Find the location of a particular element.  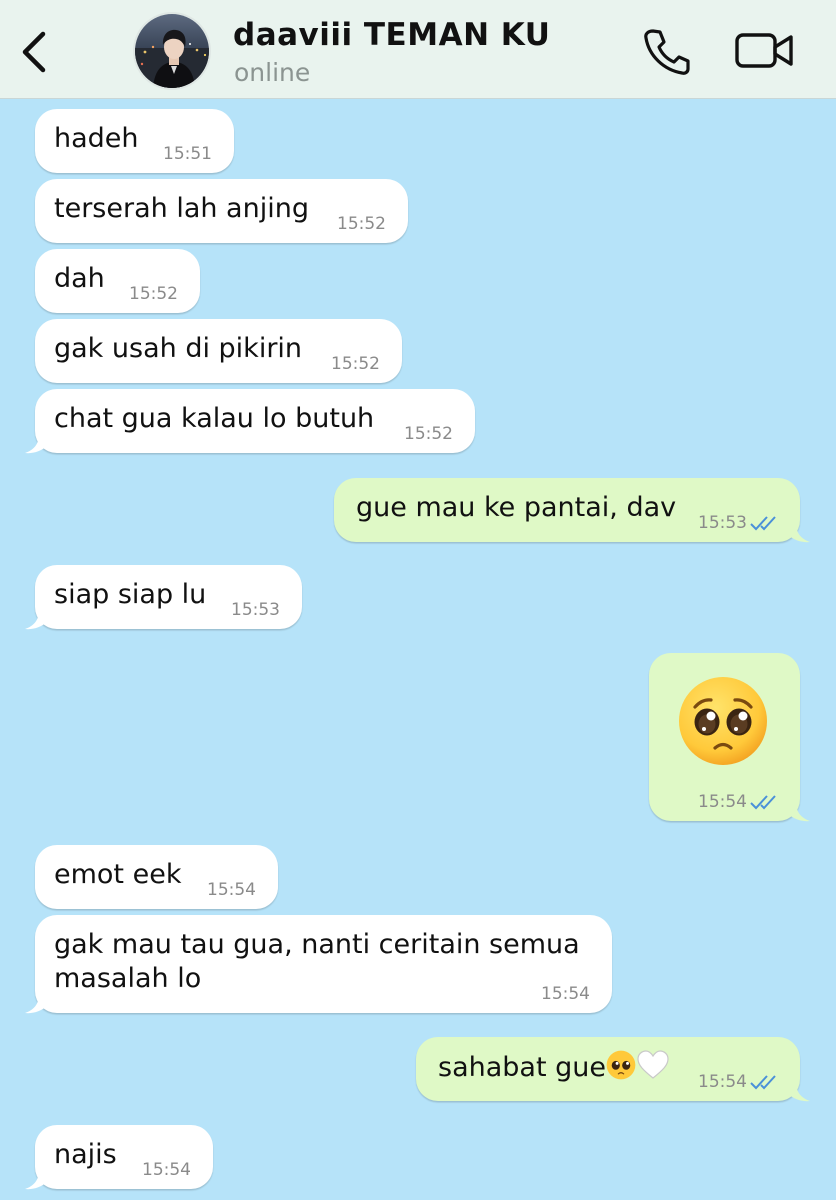

contact-avatar is located at coordinates (172, 51).